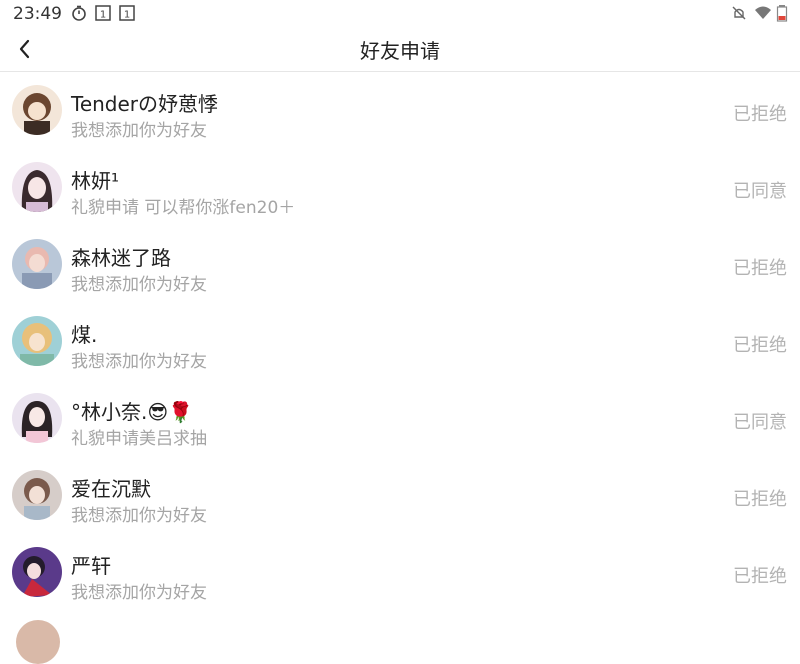 The width and height of the screenshot is (800, 664). I want to click on mute-icon, so click(739, 15).